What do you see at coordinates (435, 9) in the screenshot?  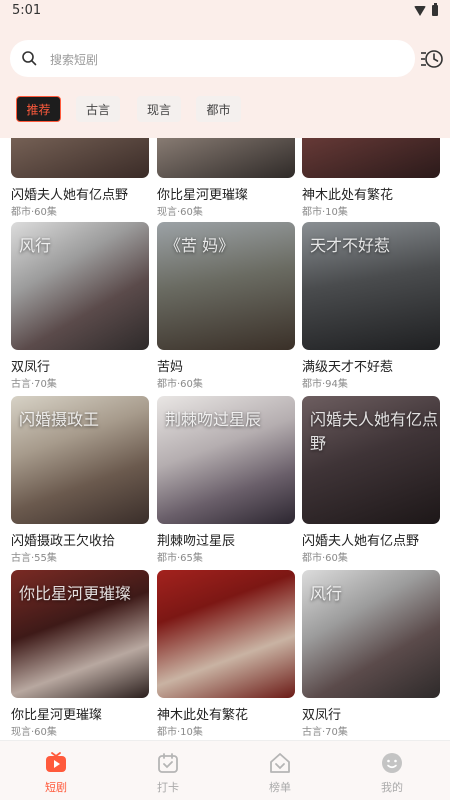 I see `battery-icon` at bounding box center [435, 9].